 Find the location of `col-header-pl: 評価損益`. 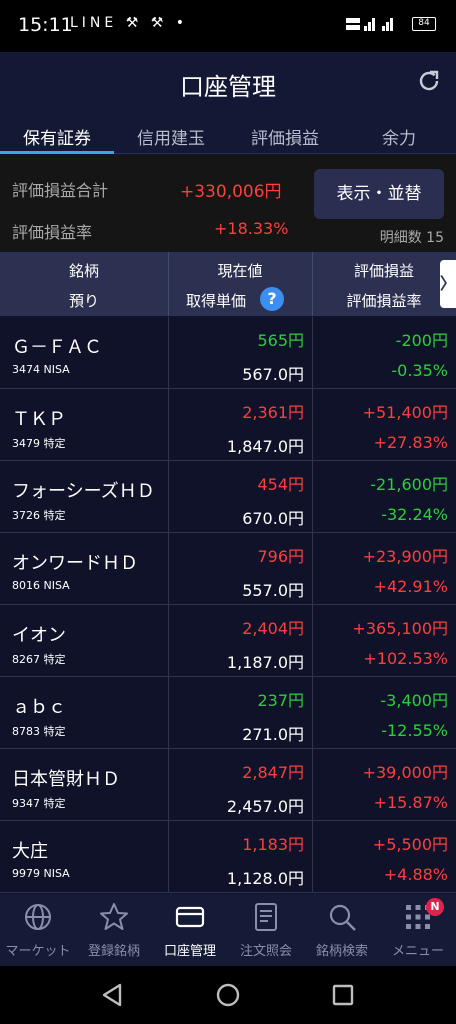

col-header-pl: 評価損益 is located at coordinates (383, 271).